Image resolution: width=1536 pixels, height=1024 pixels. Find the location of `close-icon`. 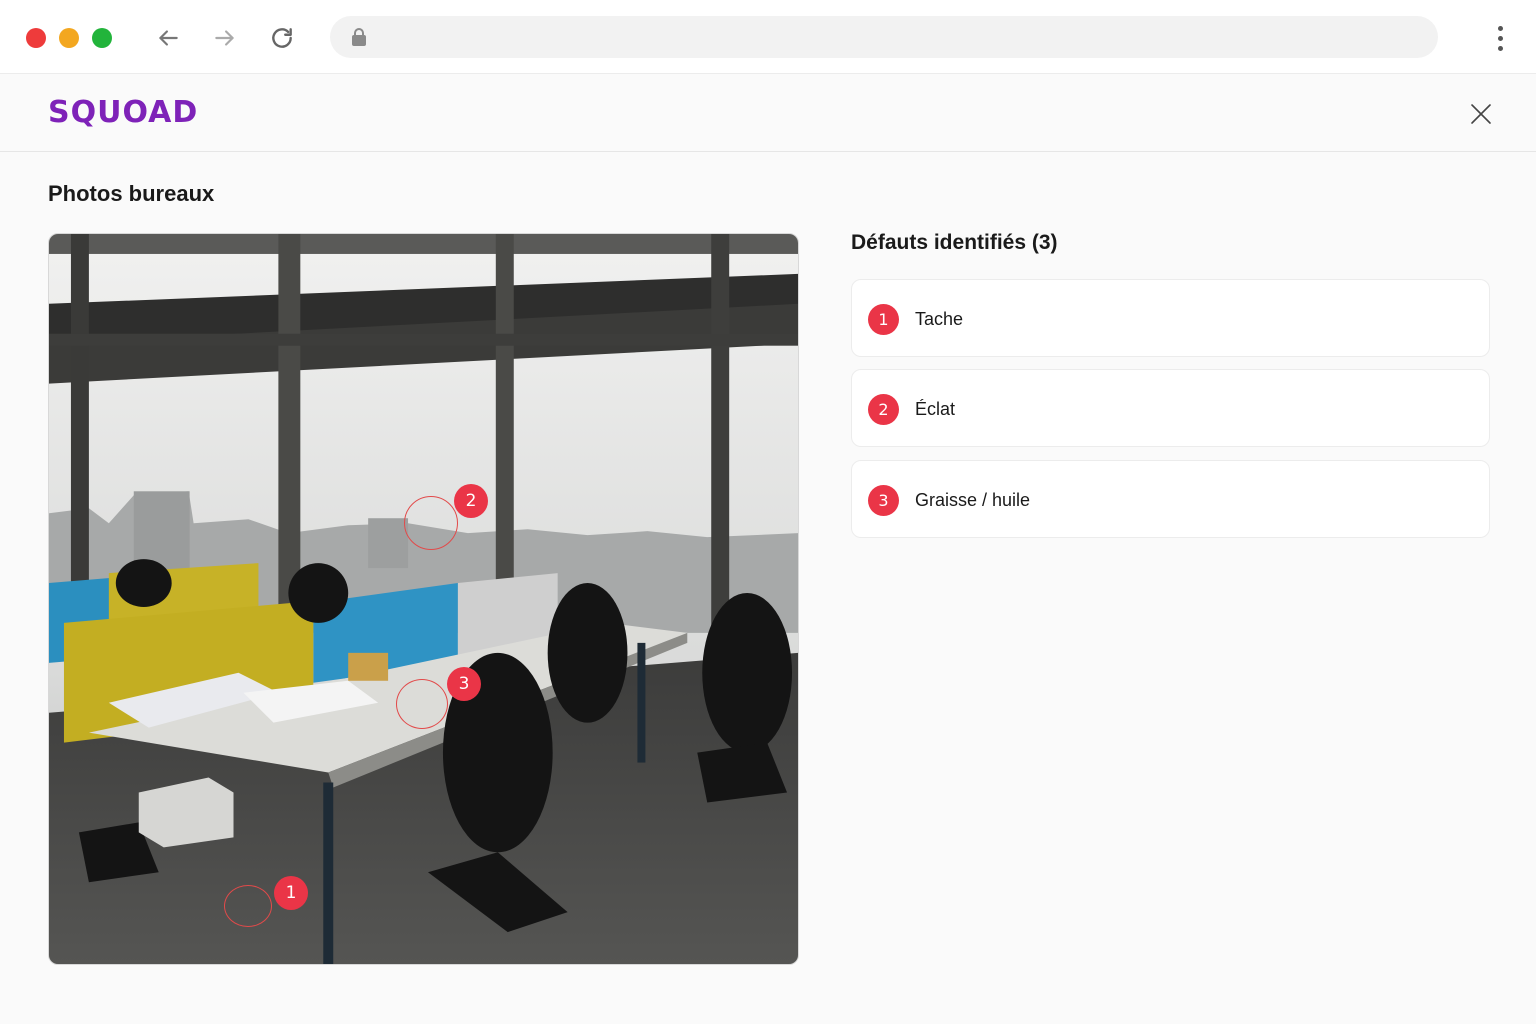

close-icon is located at coordinates (1481, 114).